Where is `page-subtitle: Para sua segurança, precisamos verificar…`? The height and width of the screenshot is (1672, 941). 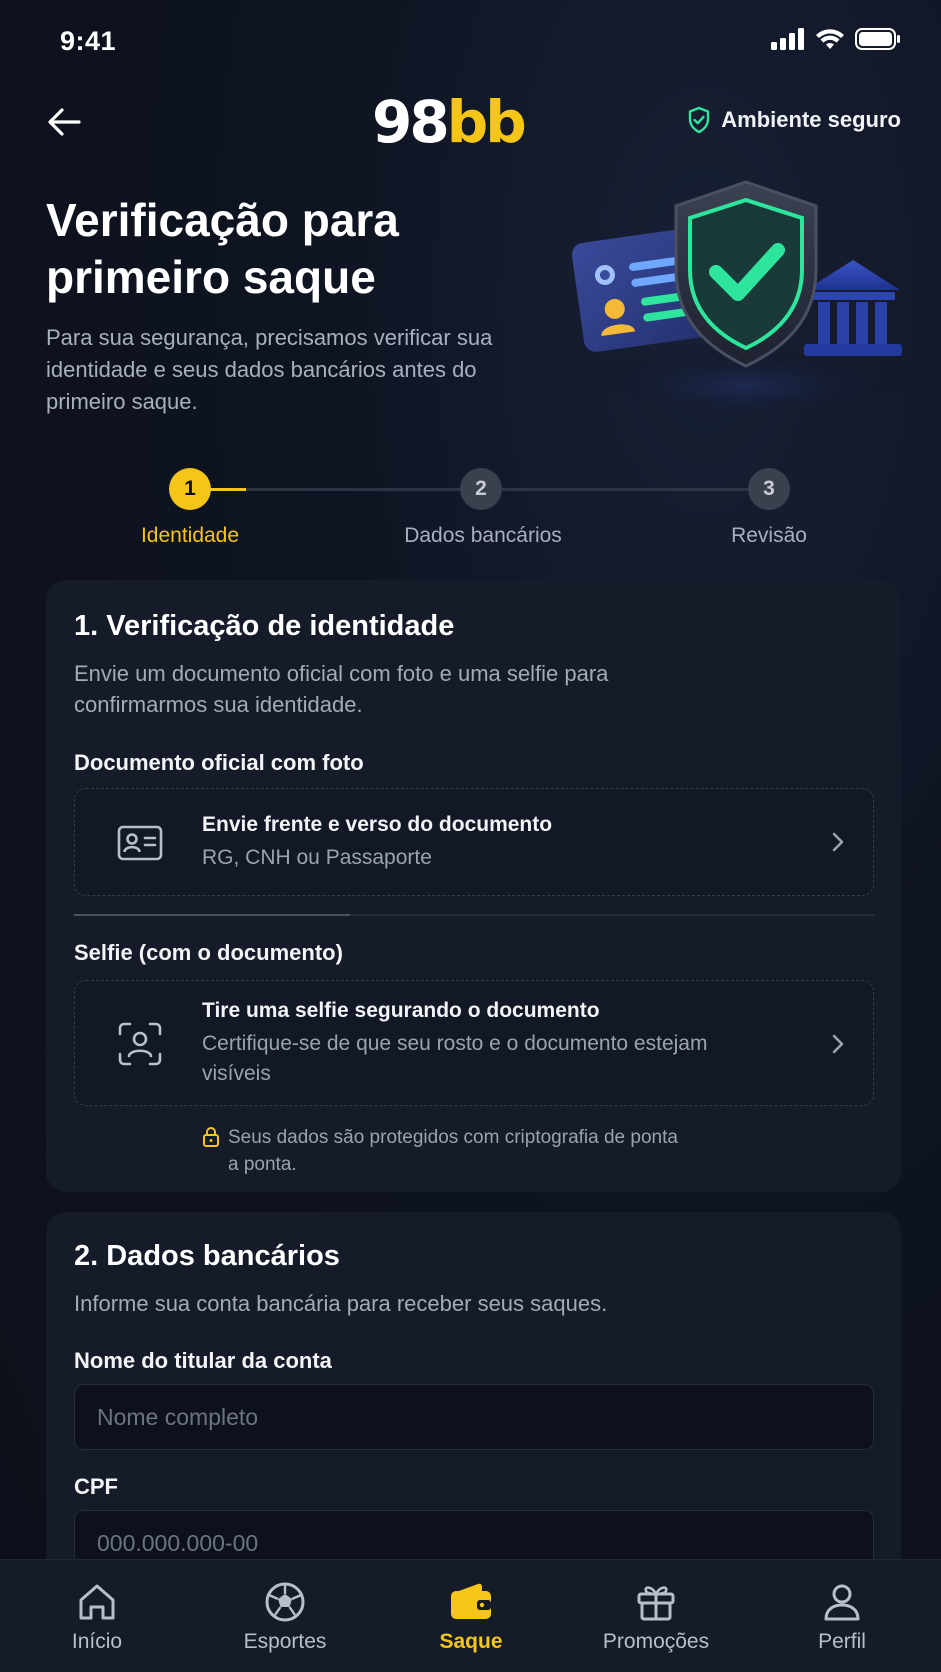 page-subtitle: Para sua segurança, precisamos verificar… is located at coordinates (269, 369).